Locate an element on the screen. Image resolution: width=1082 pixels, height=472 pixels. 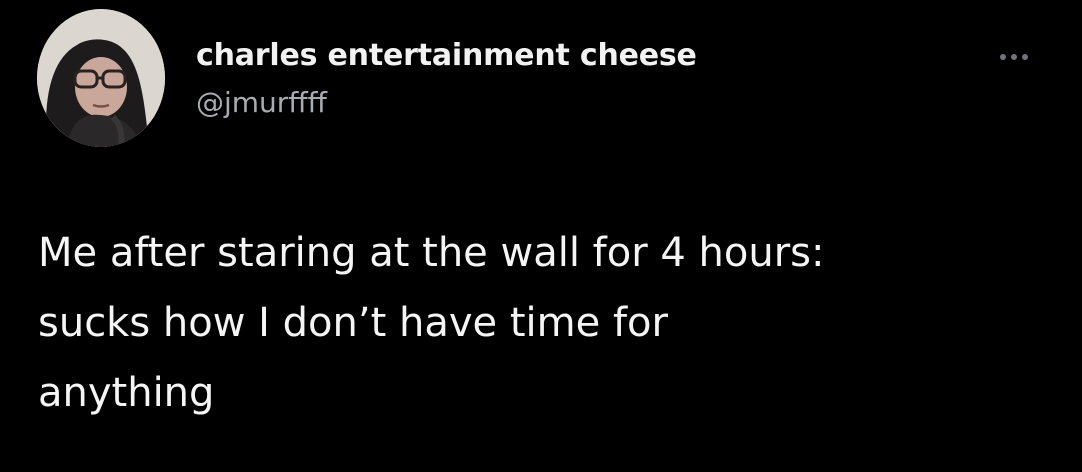
author-avatar is located at coordinates (101, 78).